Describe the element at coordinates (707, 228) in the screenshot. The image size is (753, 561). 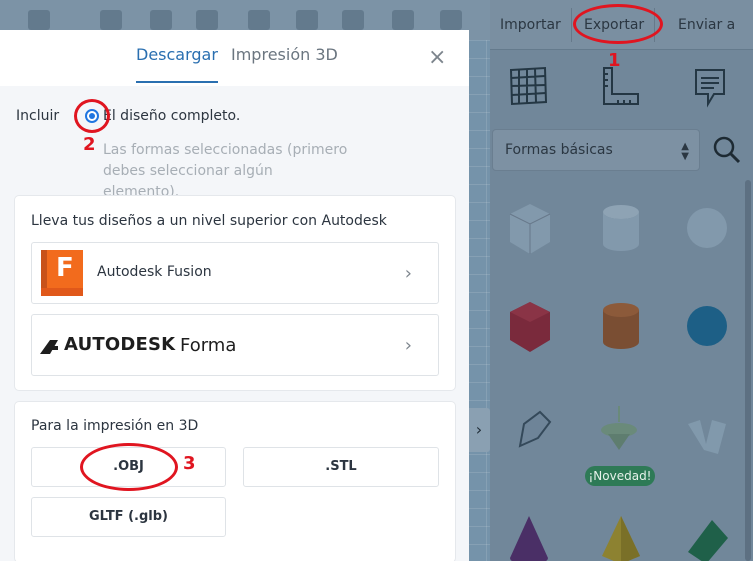
I see `shape-sphere-hole` at that location.